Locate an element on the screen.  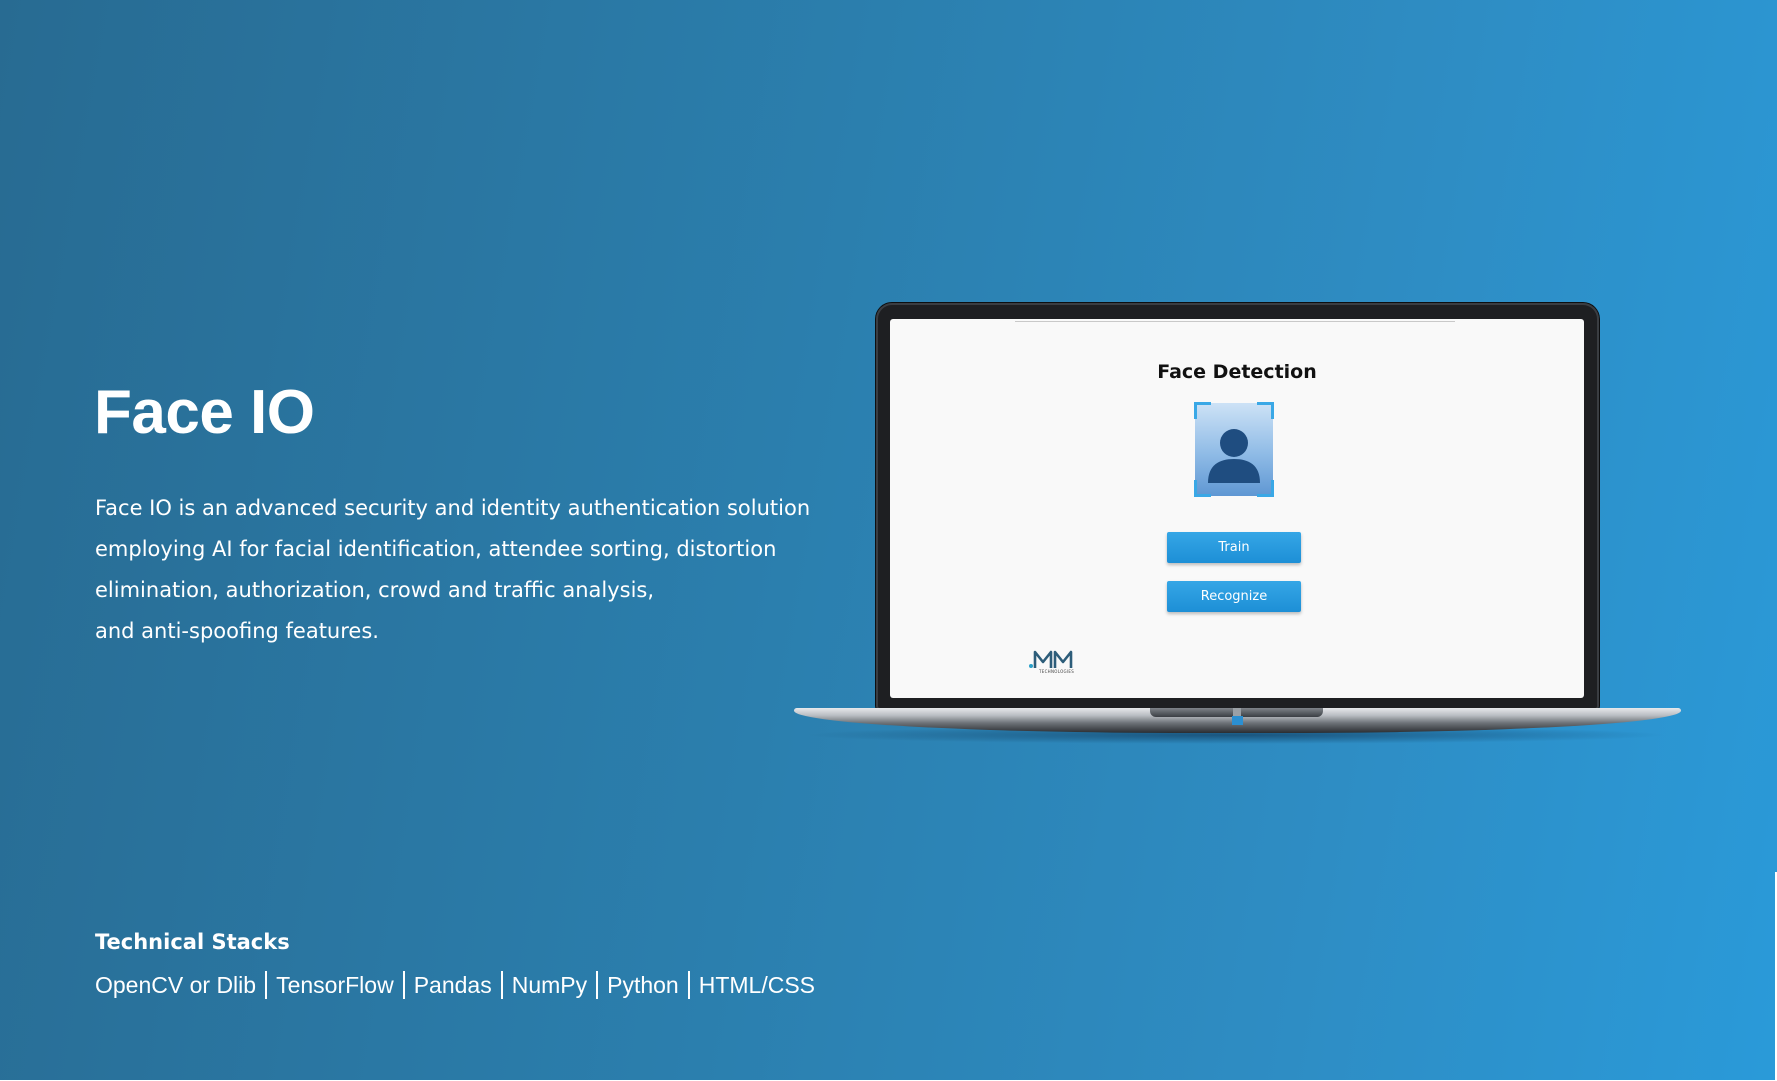
laptop-indicator is located at coordinates (1237, 720).